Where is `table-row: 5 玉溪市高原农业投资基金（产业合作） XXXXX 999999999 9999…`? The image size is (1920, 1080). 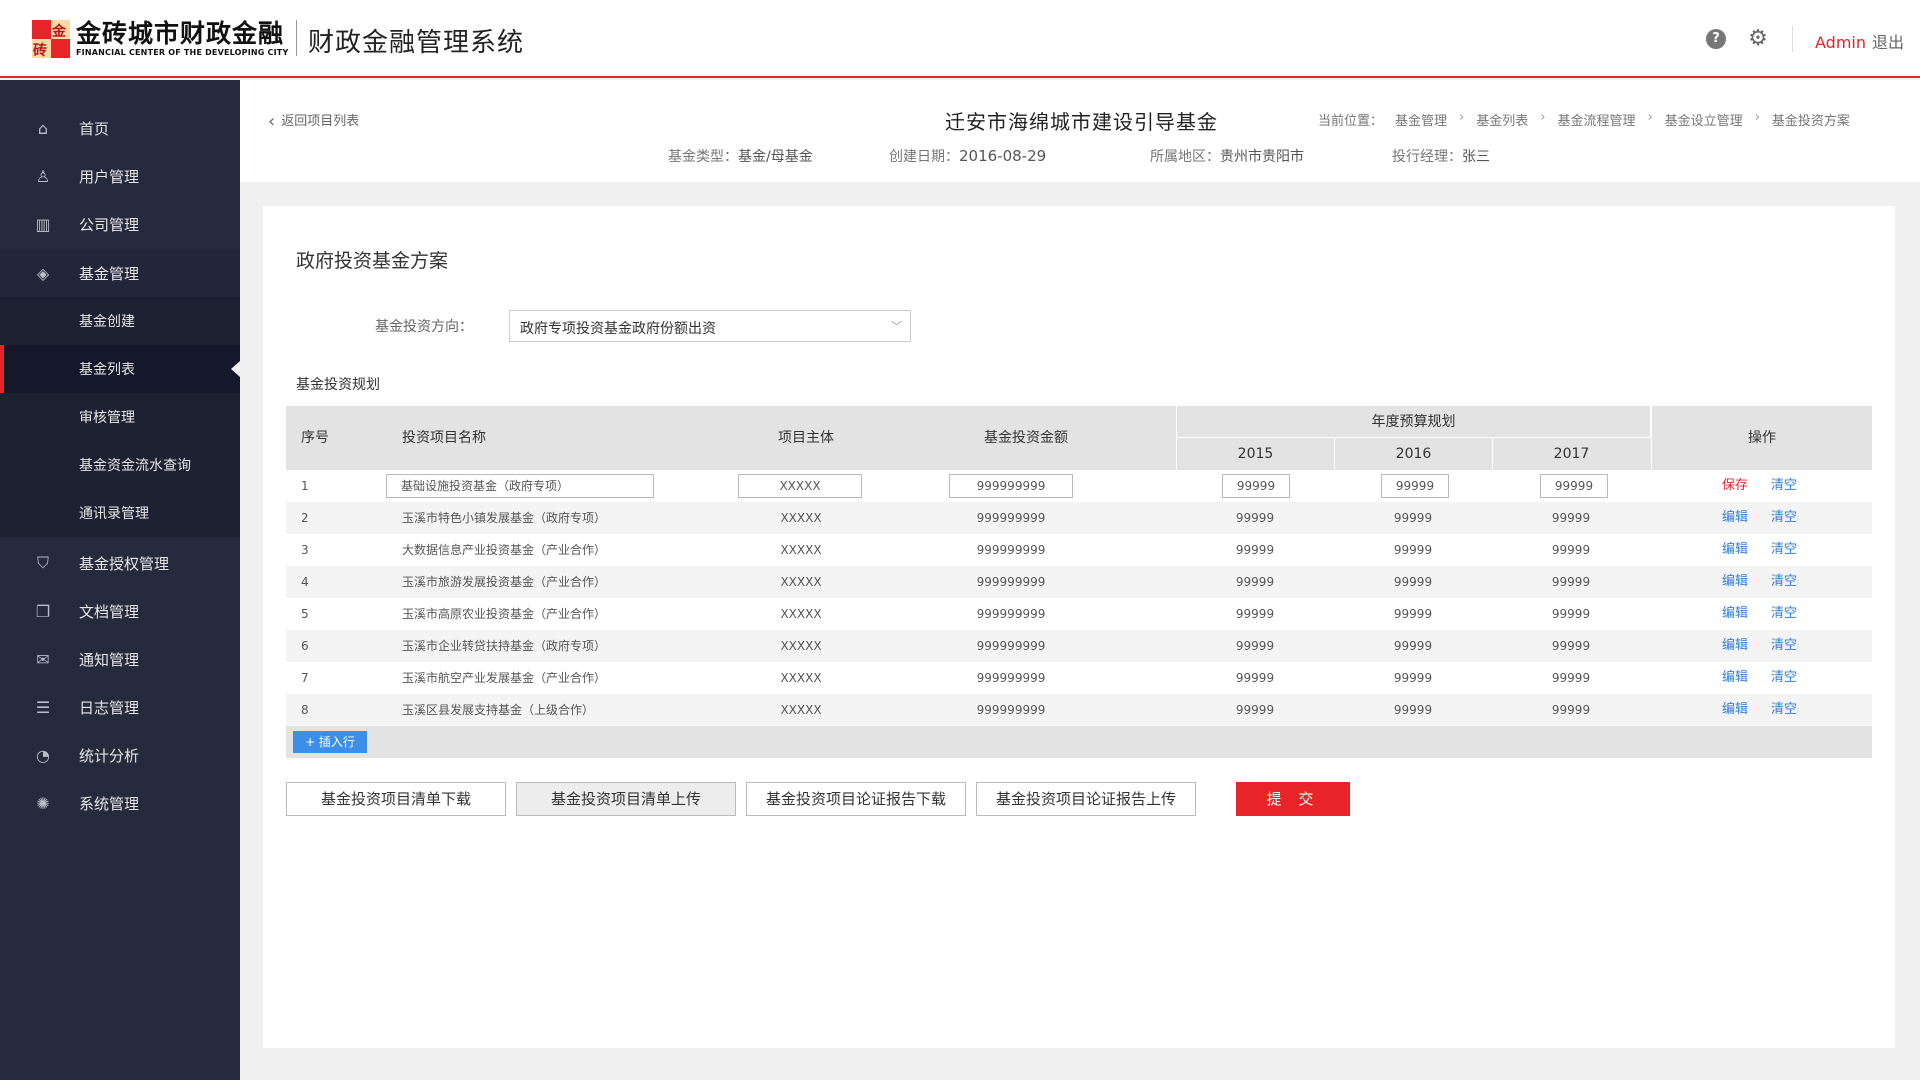
table-row: 5 玉溪市高原农业投资基金（产业合作） XXXXX 999999999 9999… is located at coordinates (1079, 614).